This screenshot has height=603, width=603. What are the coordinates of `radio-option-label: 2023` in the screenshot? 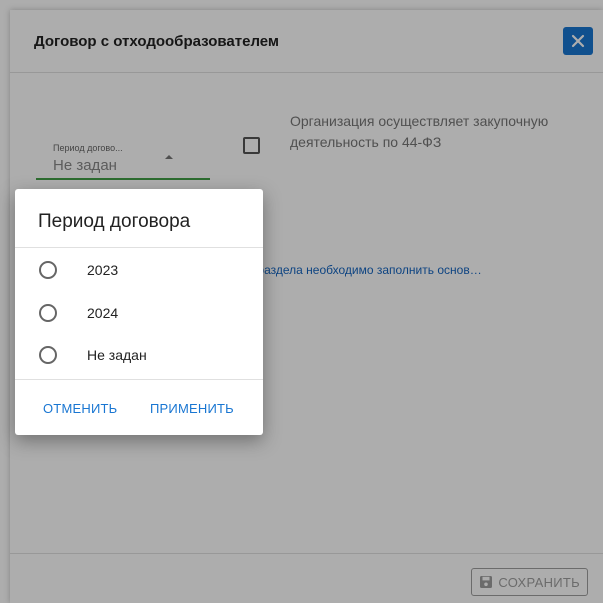 It's located at (103, 270).